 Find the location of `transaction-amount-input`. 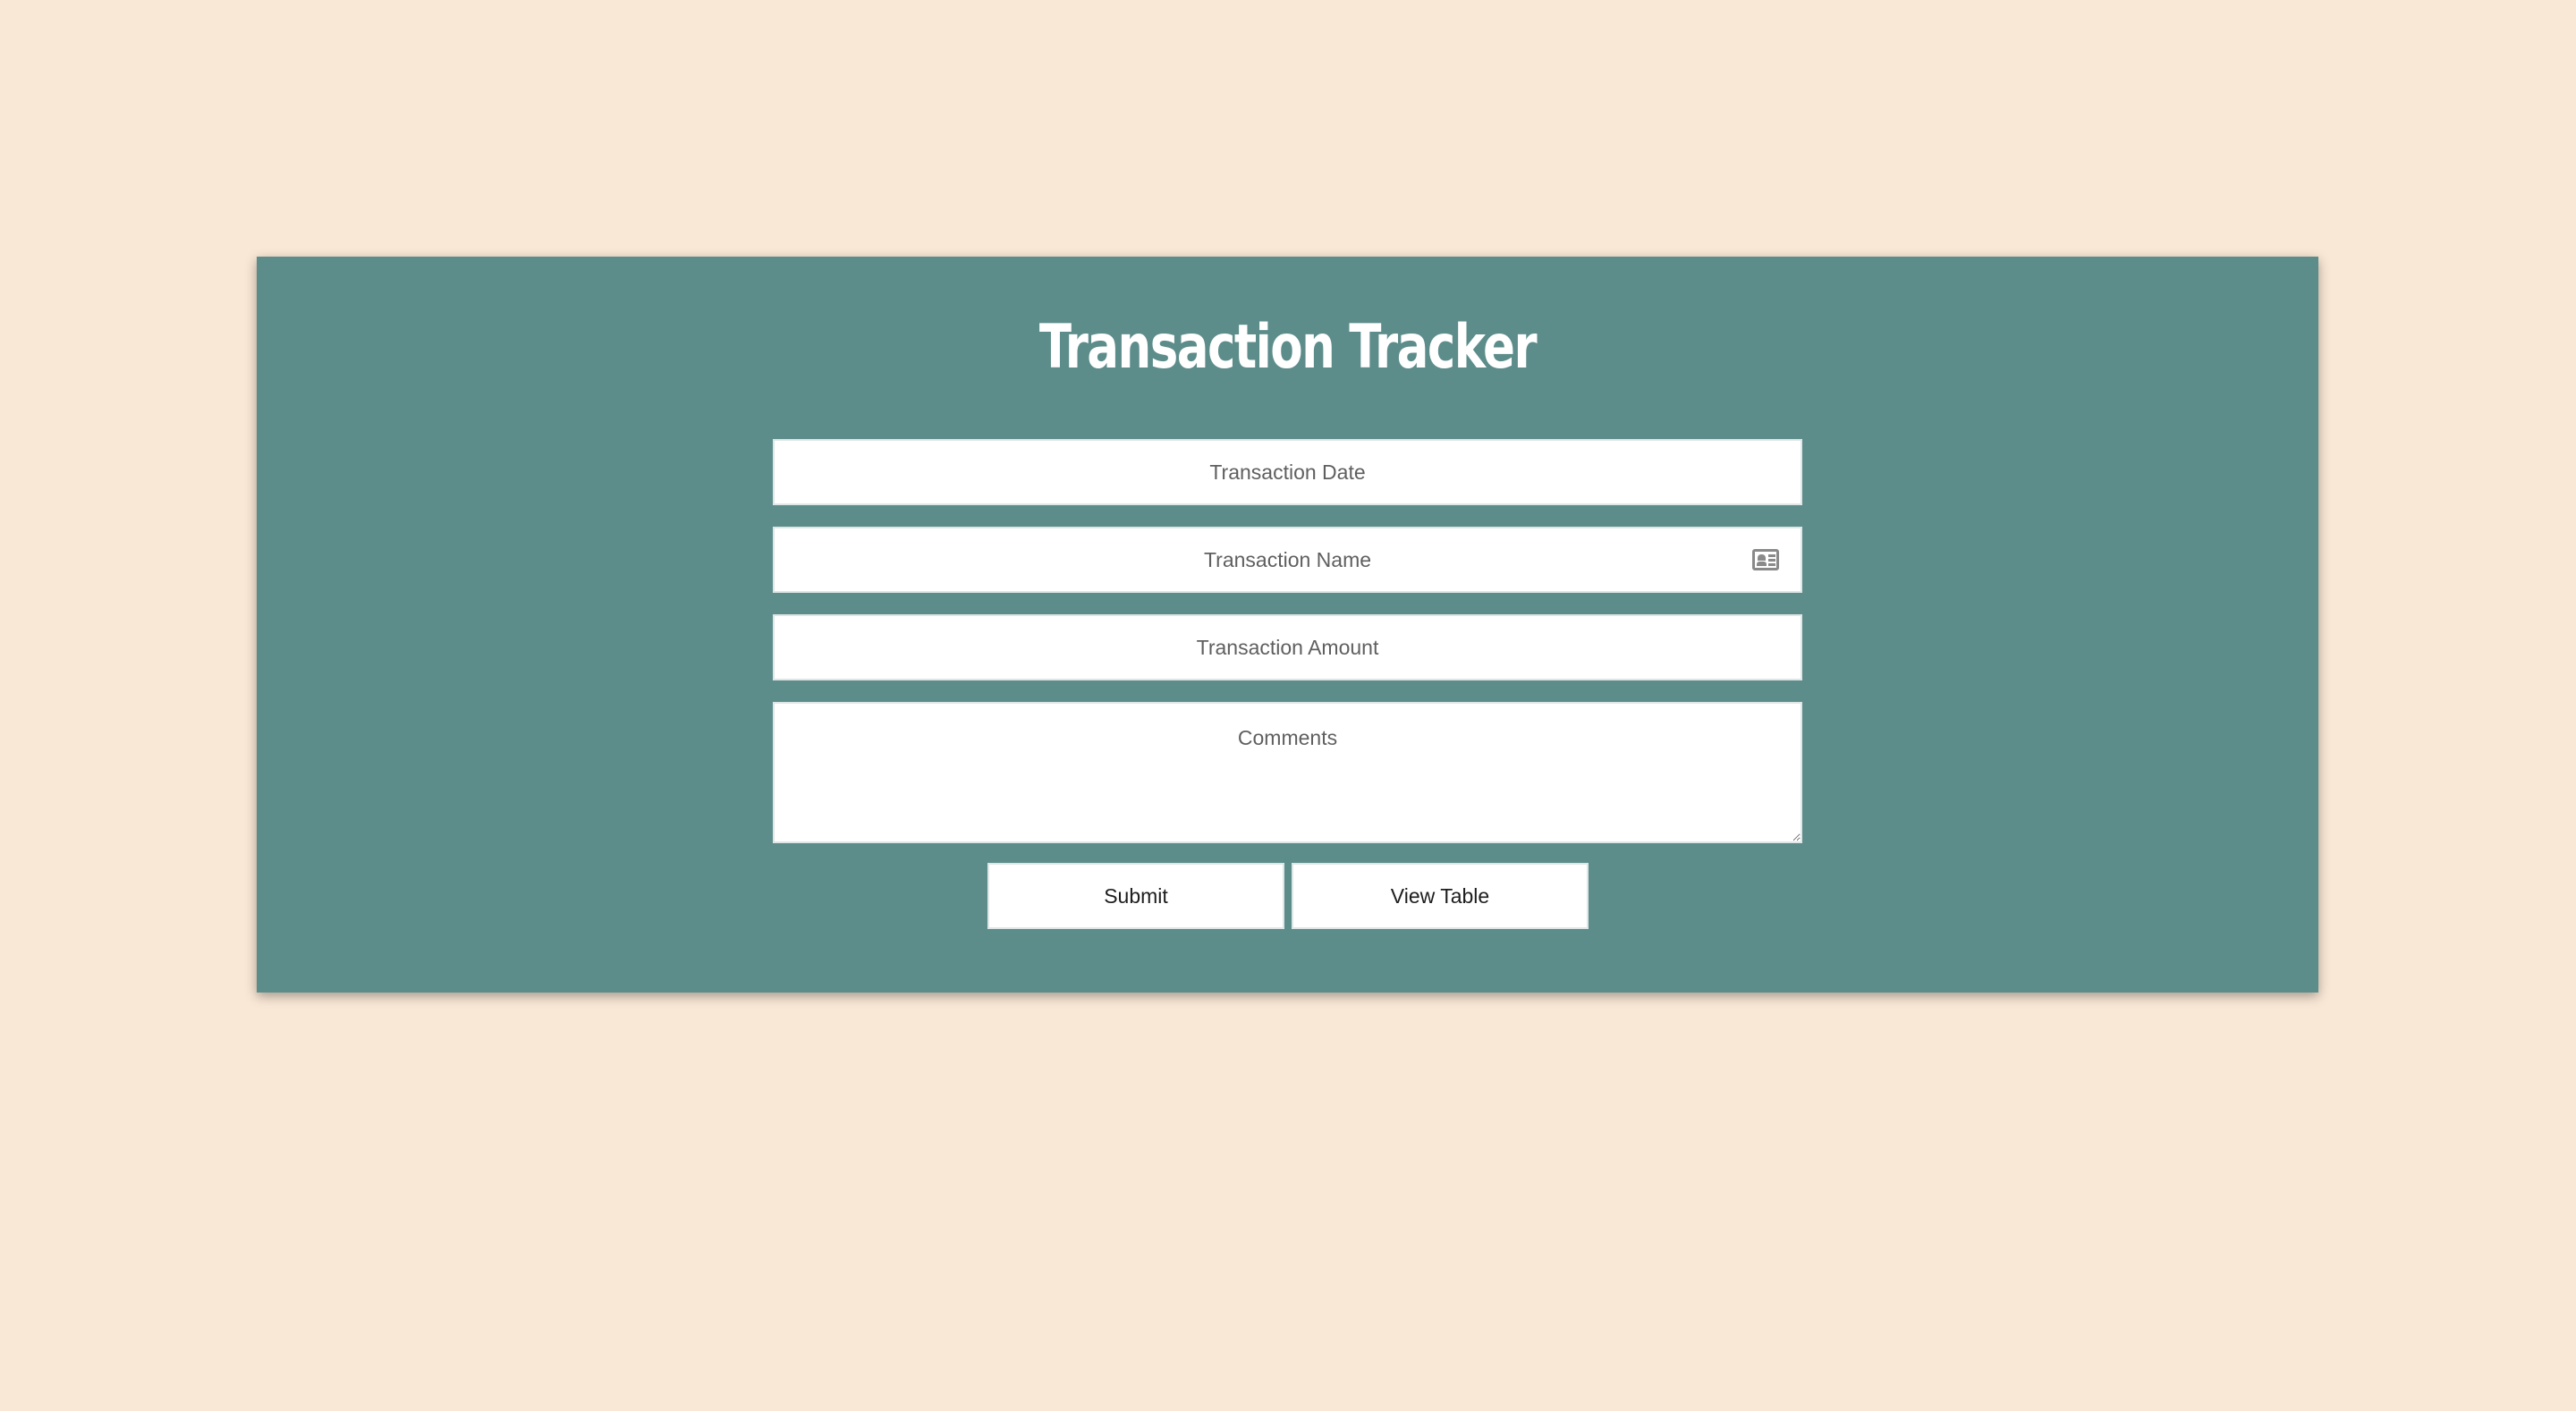

transaction-amount-input is located at coordinates (1287, 647).